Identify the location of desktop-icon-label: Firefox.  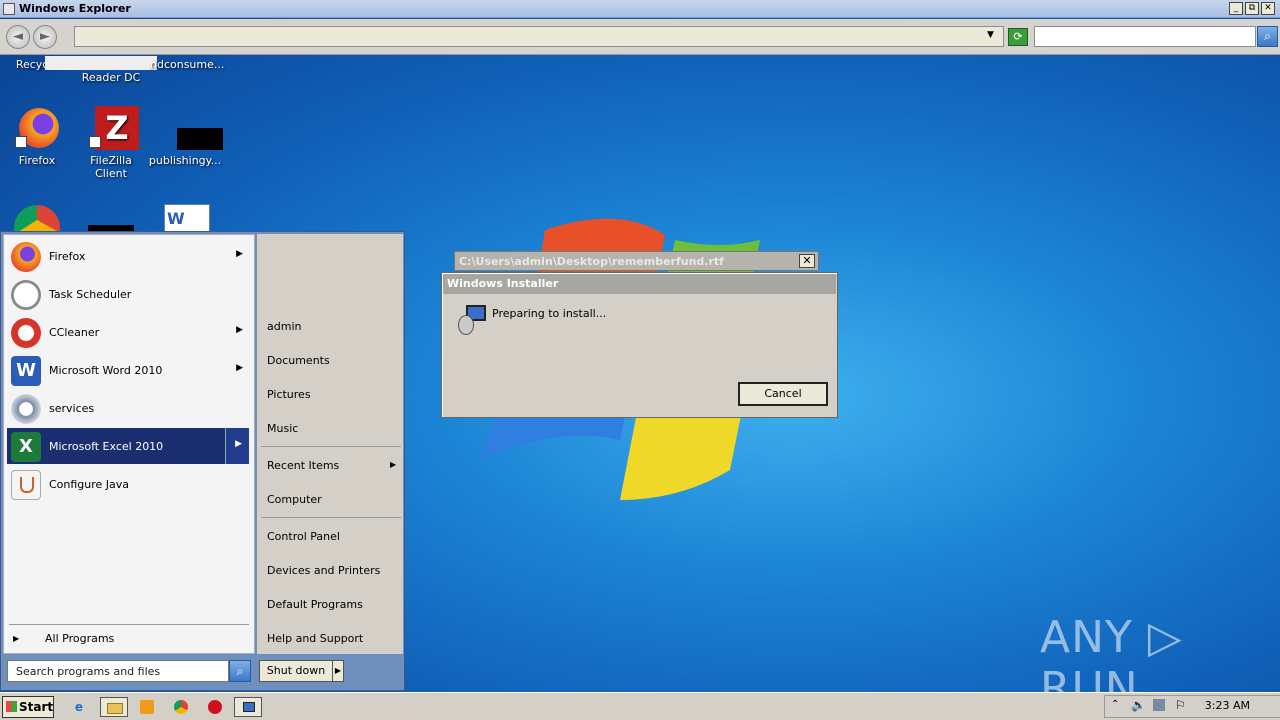
(37, 160).